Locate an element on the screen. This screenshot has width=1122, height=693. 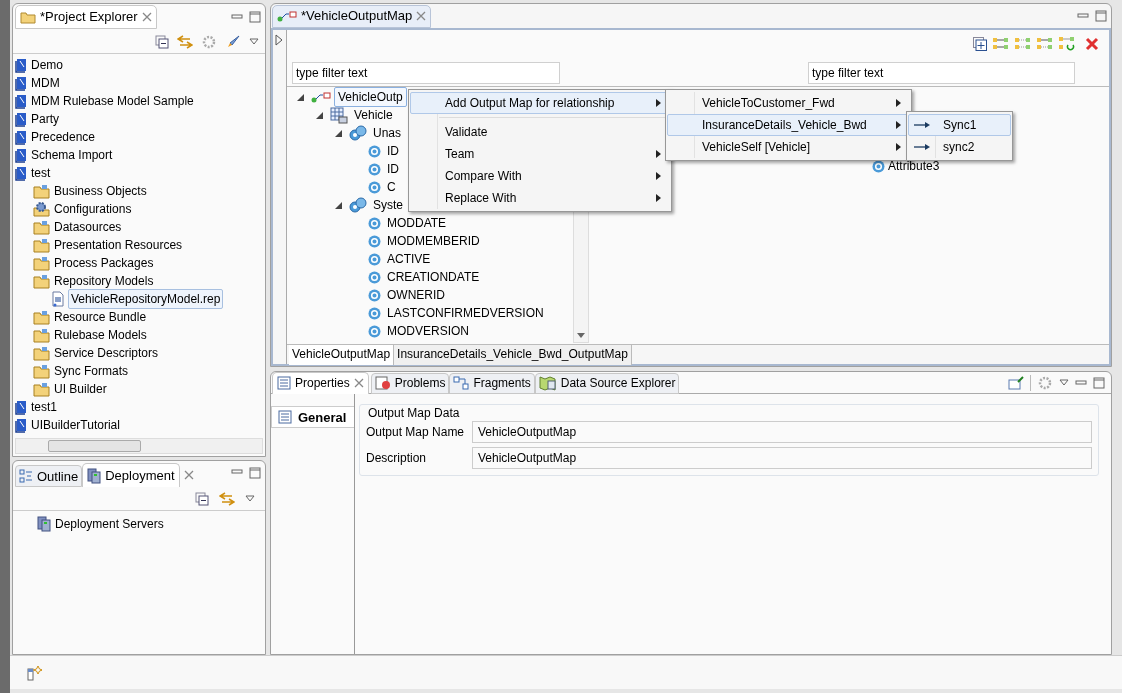
tab-label: *Project Explorer is located at coordinates (89, 17).